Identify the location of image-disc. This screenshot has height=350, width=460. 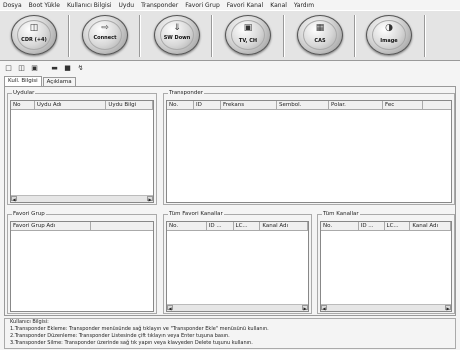
(389, 35).